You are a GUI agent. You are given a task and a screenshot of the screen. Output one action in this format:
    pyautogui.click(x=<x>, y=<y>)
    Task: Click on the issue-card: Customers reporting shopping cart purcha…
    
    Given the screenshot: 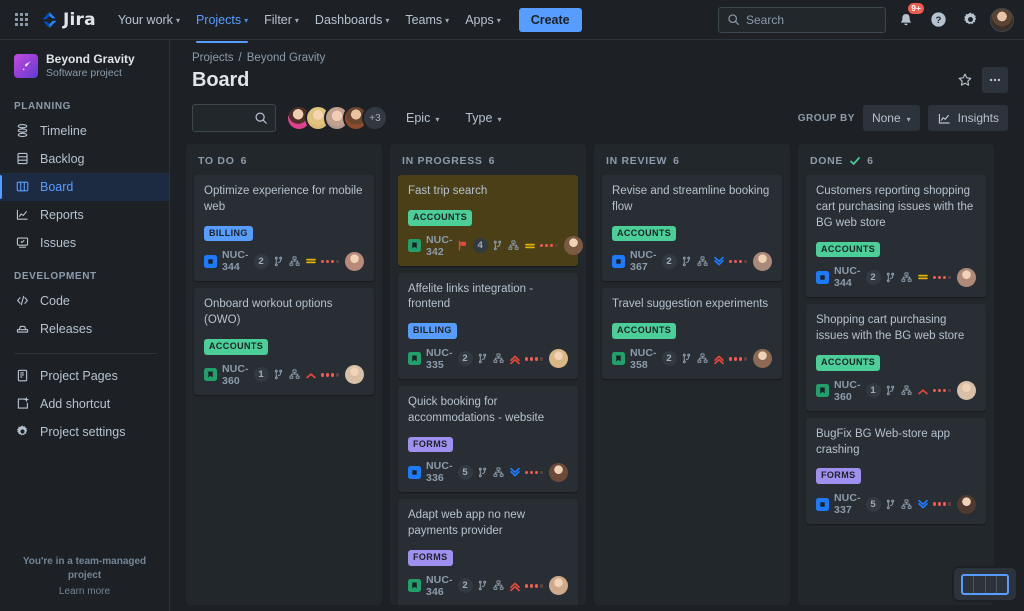 What is the action you would take?
    pyautogui.click(x=896, y=236)
    